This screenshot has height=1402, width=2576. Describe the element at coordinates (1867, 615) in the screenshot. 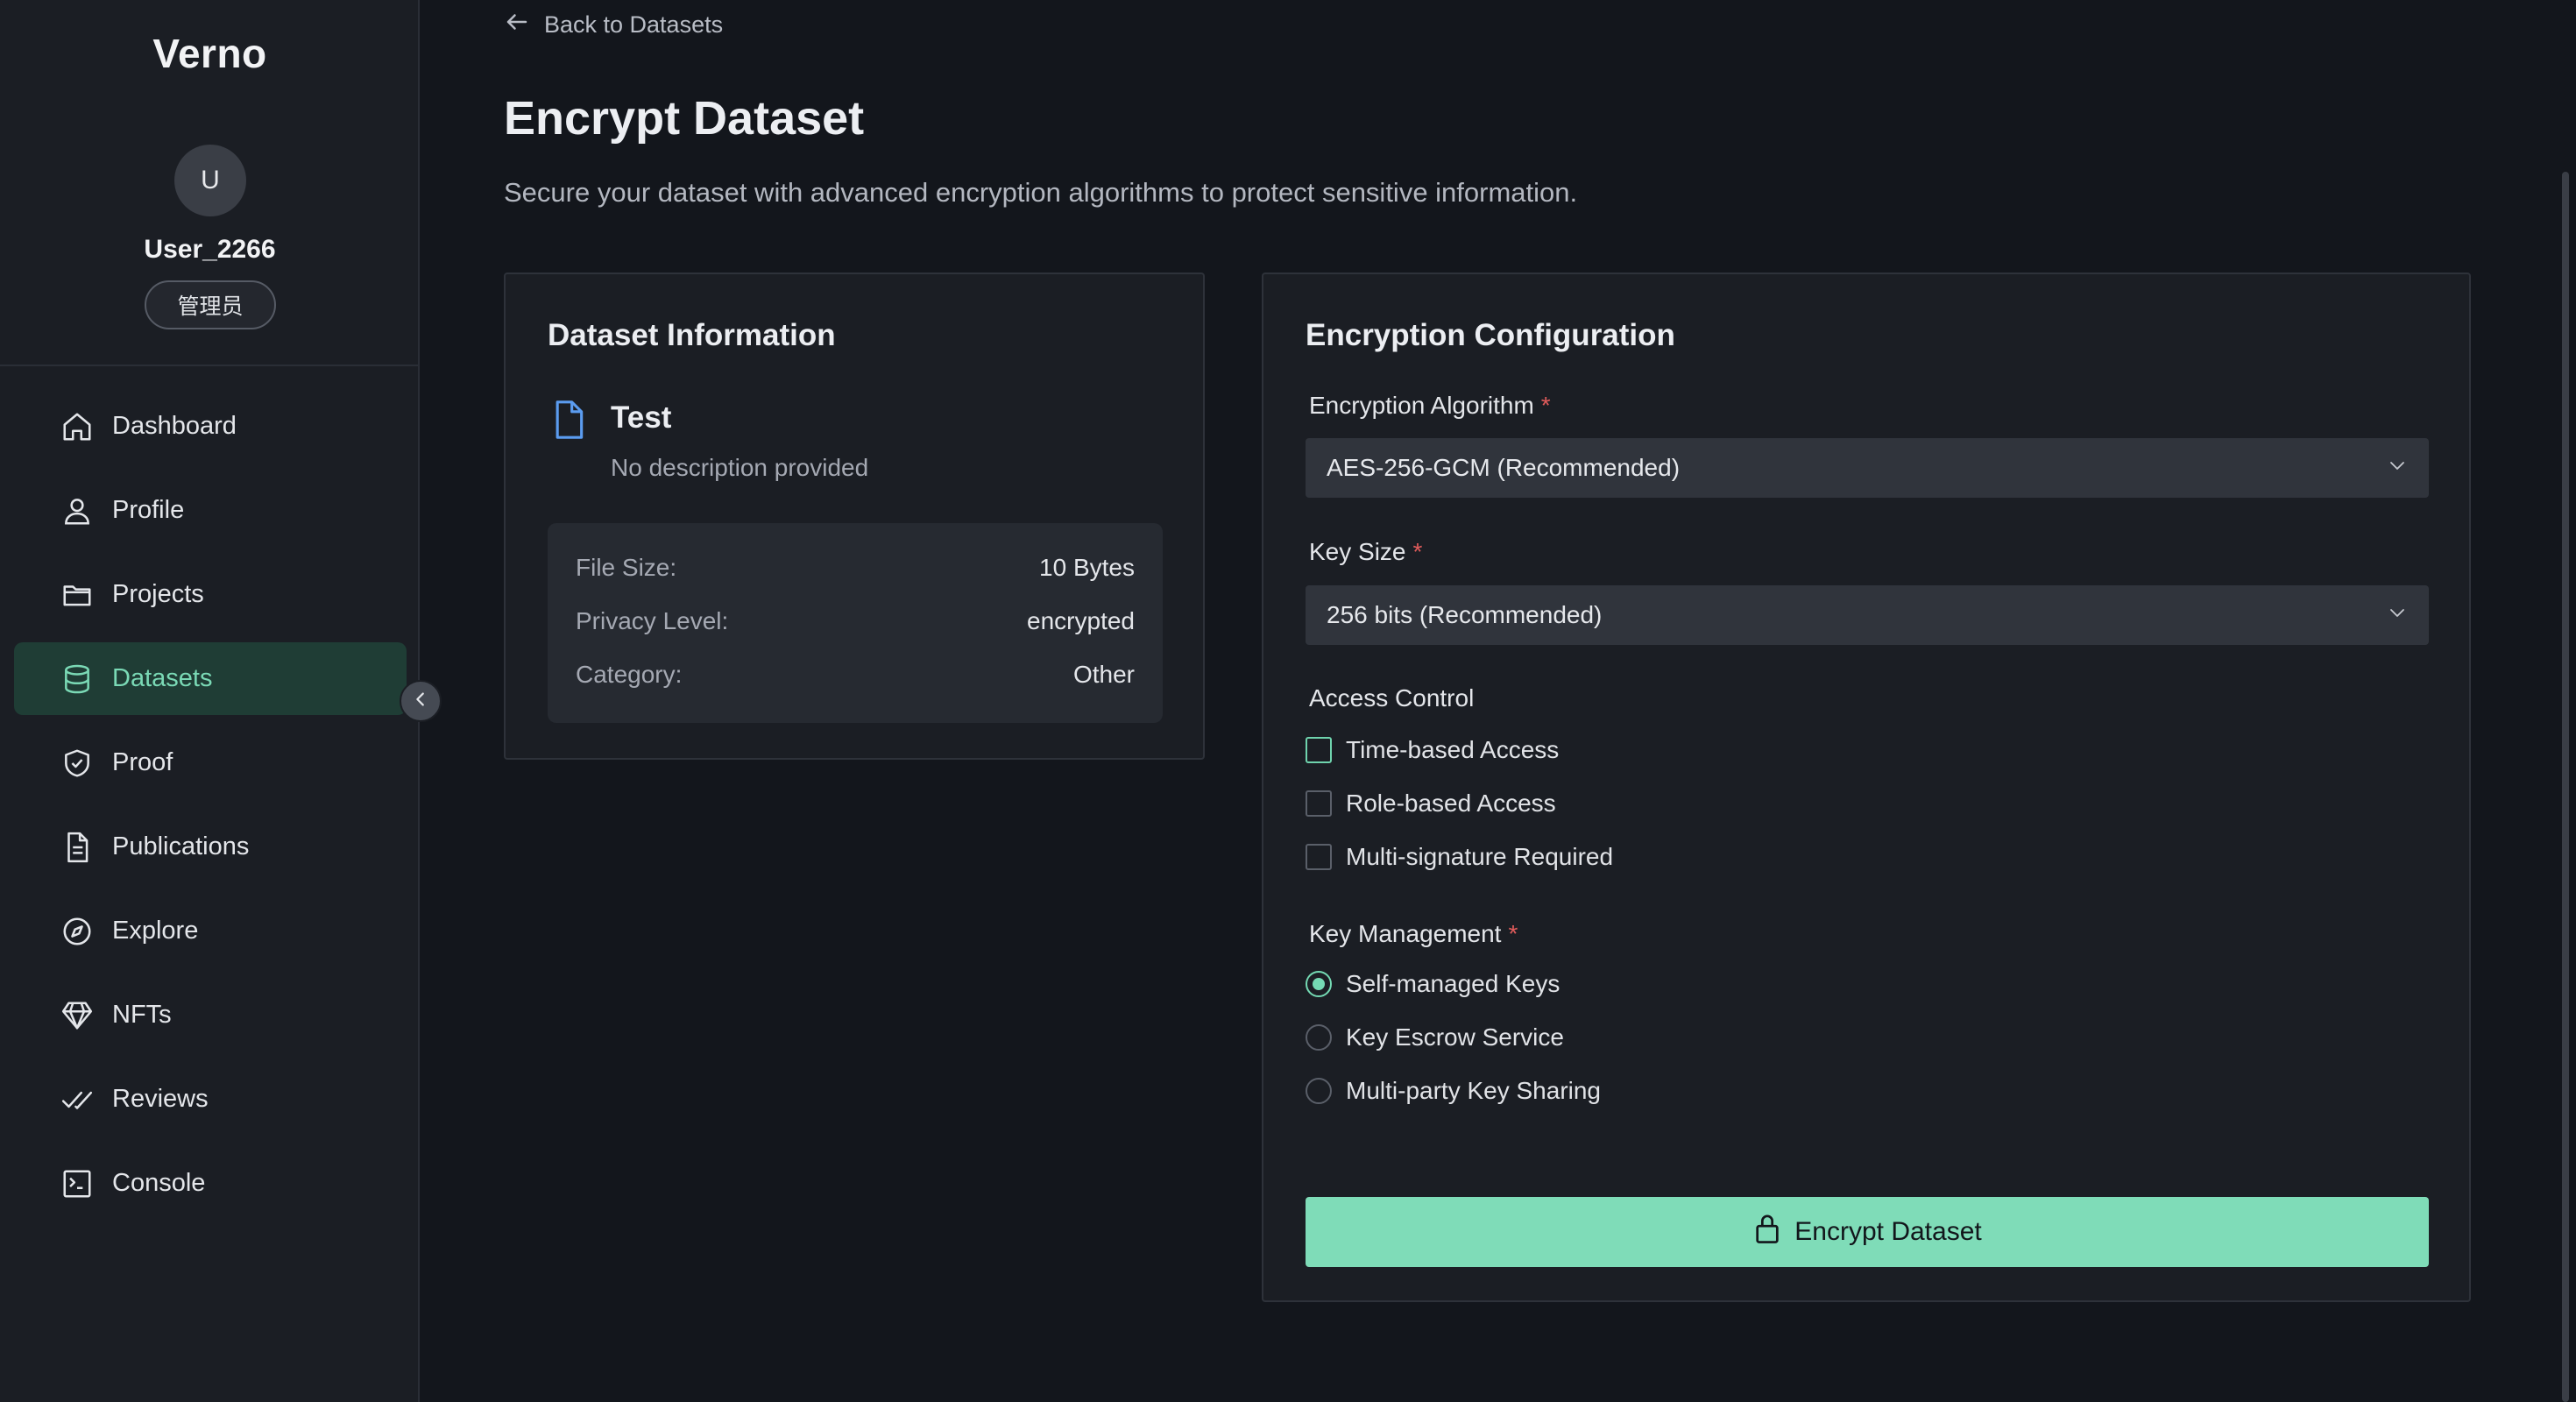

I see `key-size-select: 256 bits (Recommended)` at that location.